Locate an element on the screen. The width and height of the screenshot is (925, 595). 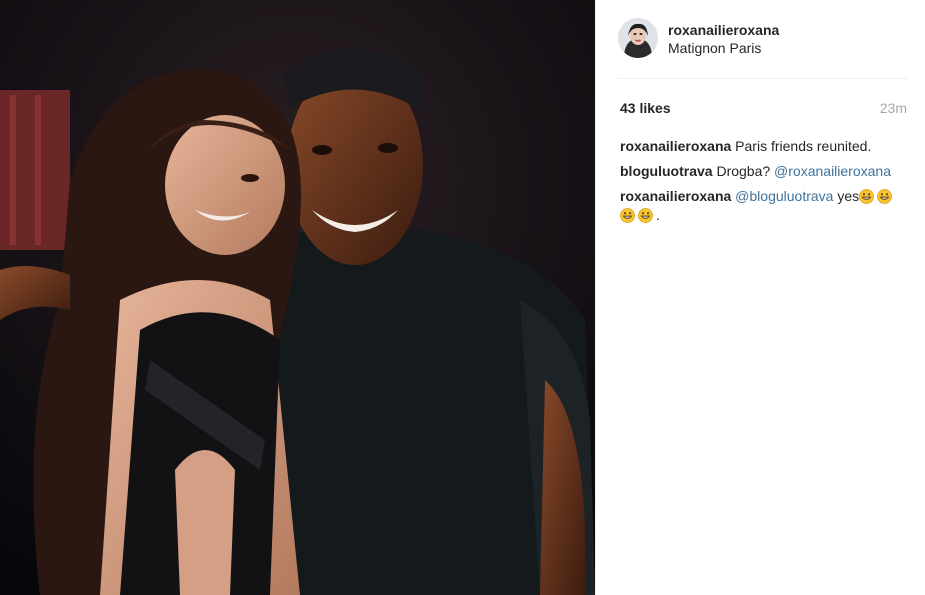
avatar-image is located at coordinates (638, 38).